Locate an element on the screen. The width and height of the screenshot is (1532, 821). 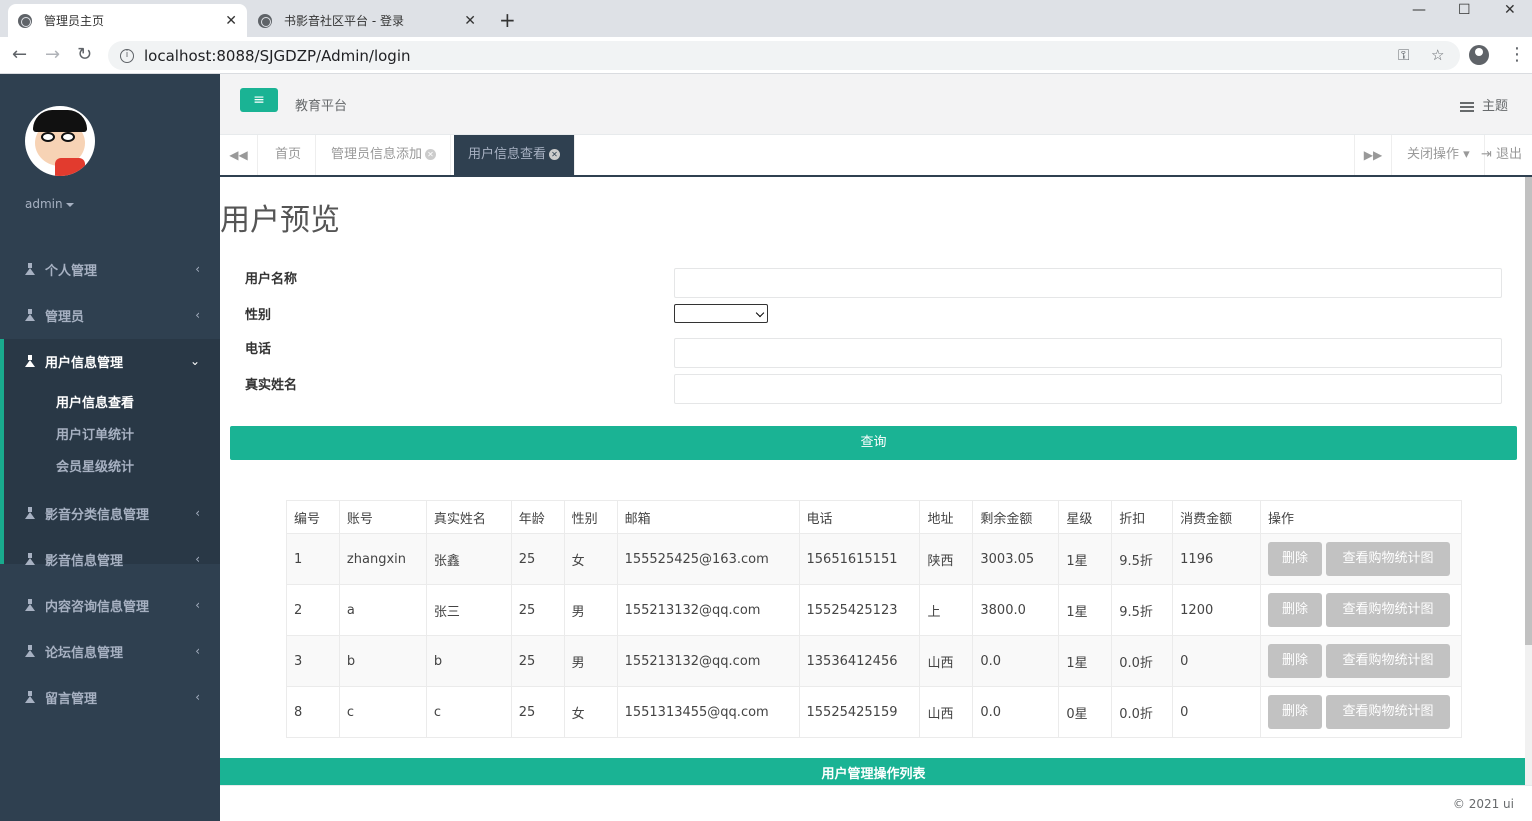
username-input is located at coordinates (1088, 283).